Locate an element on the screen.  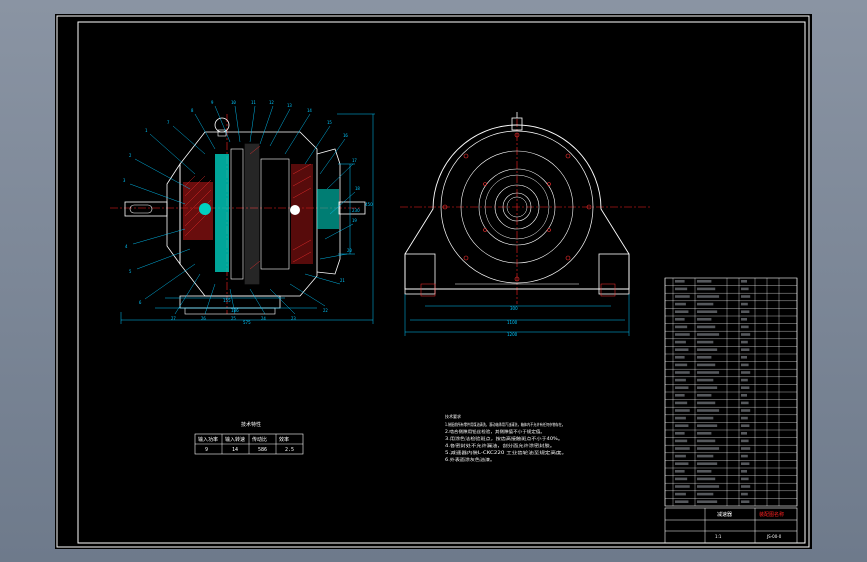
svg-text: 18 is located at coordinates (357, 188).